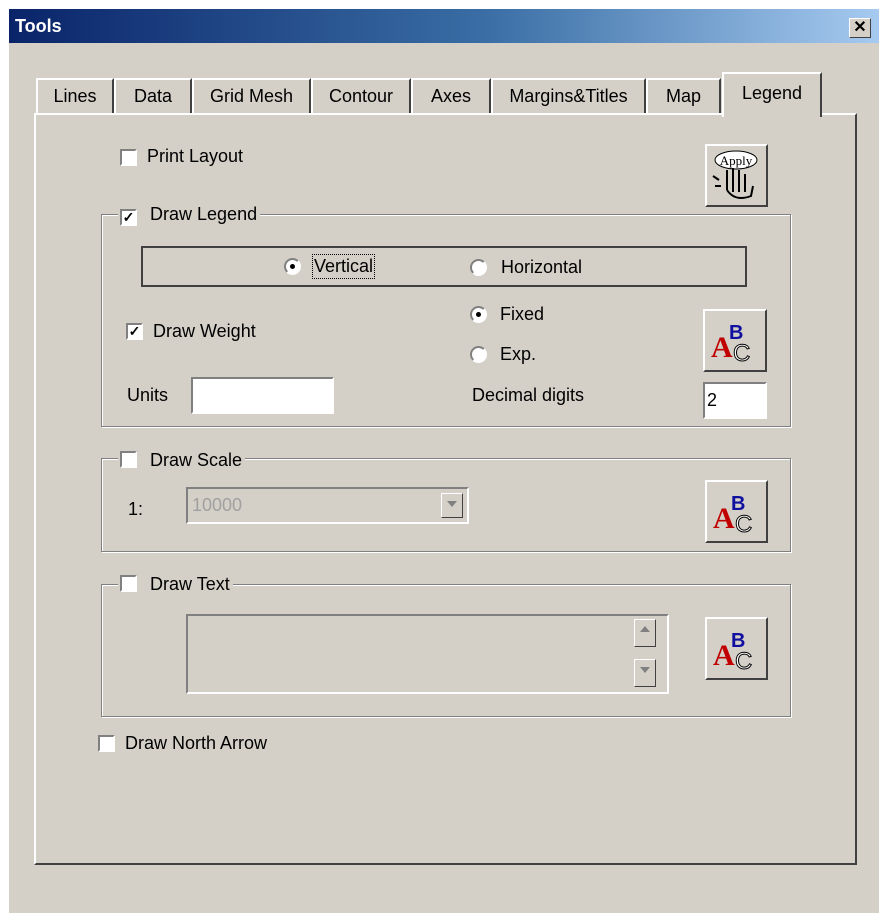 The width and height of the screenshot is (879, 913). What do you see at coordinates (128, 583) in the screenshot?
I see `draw-text-checkbox` at bounding box center [128, 583].